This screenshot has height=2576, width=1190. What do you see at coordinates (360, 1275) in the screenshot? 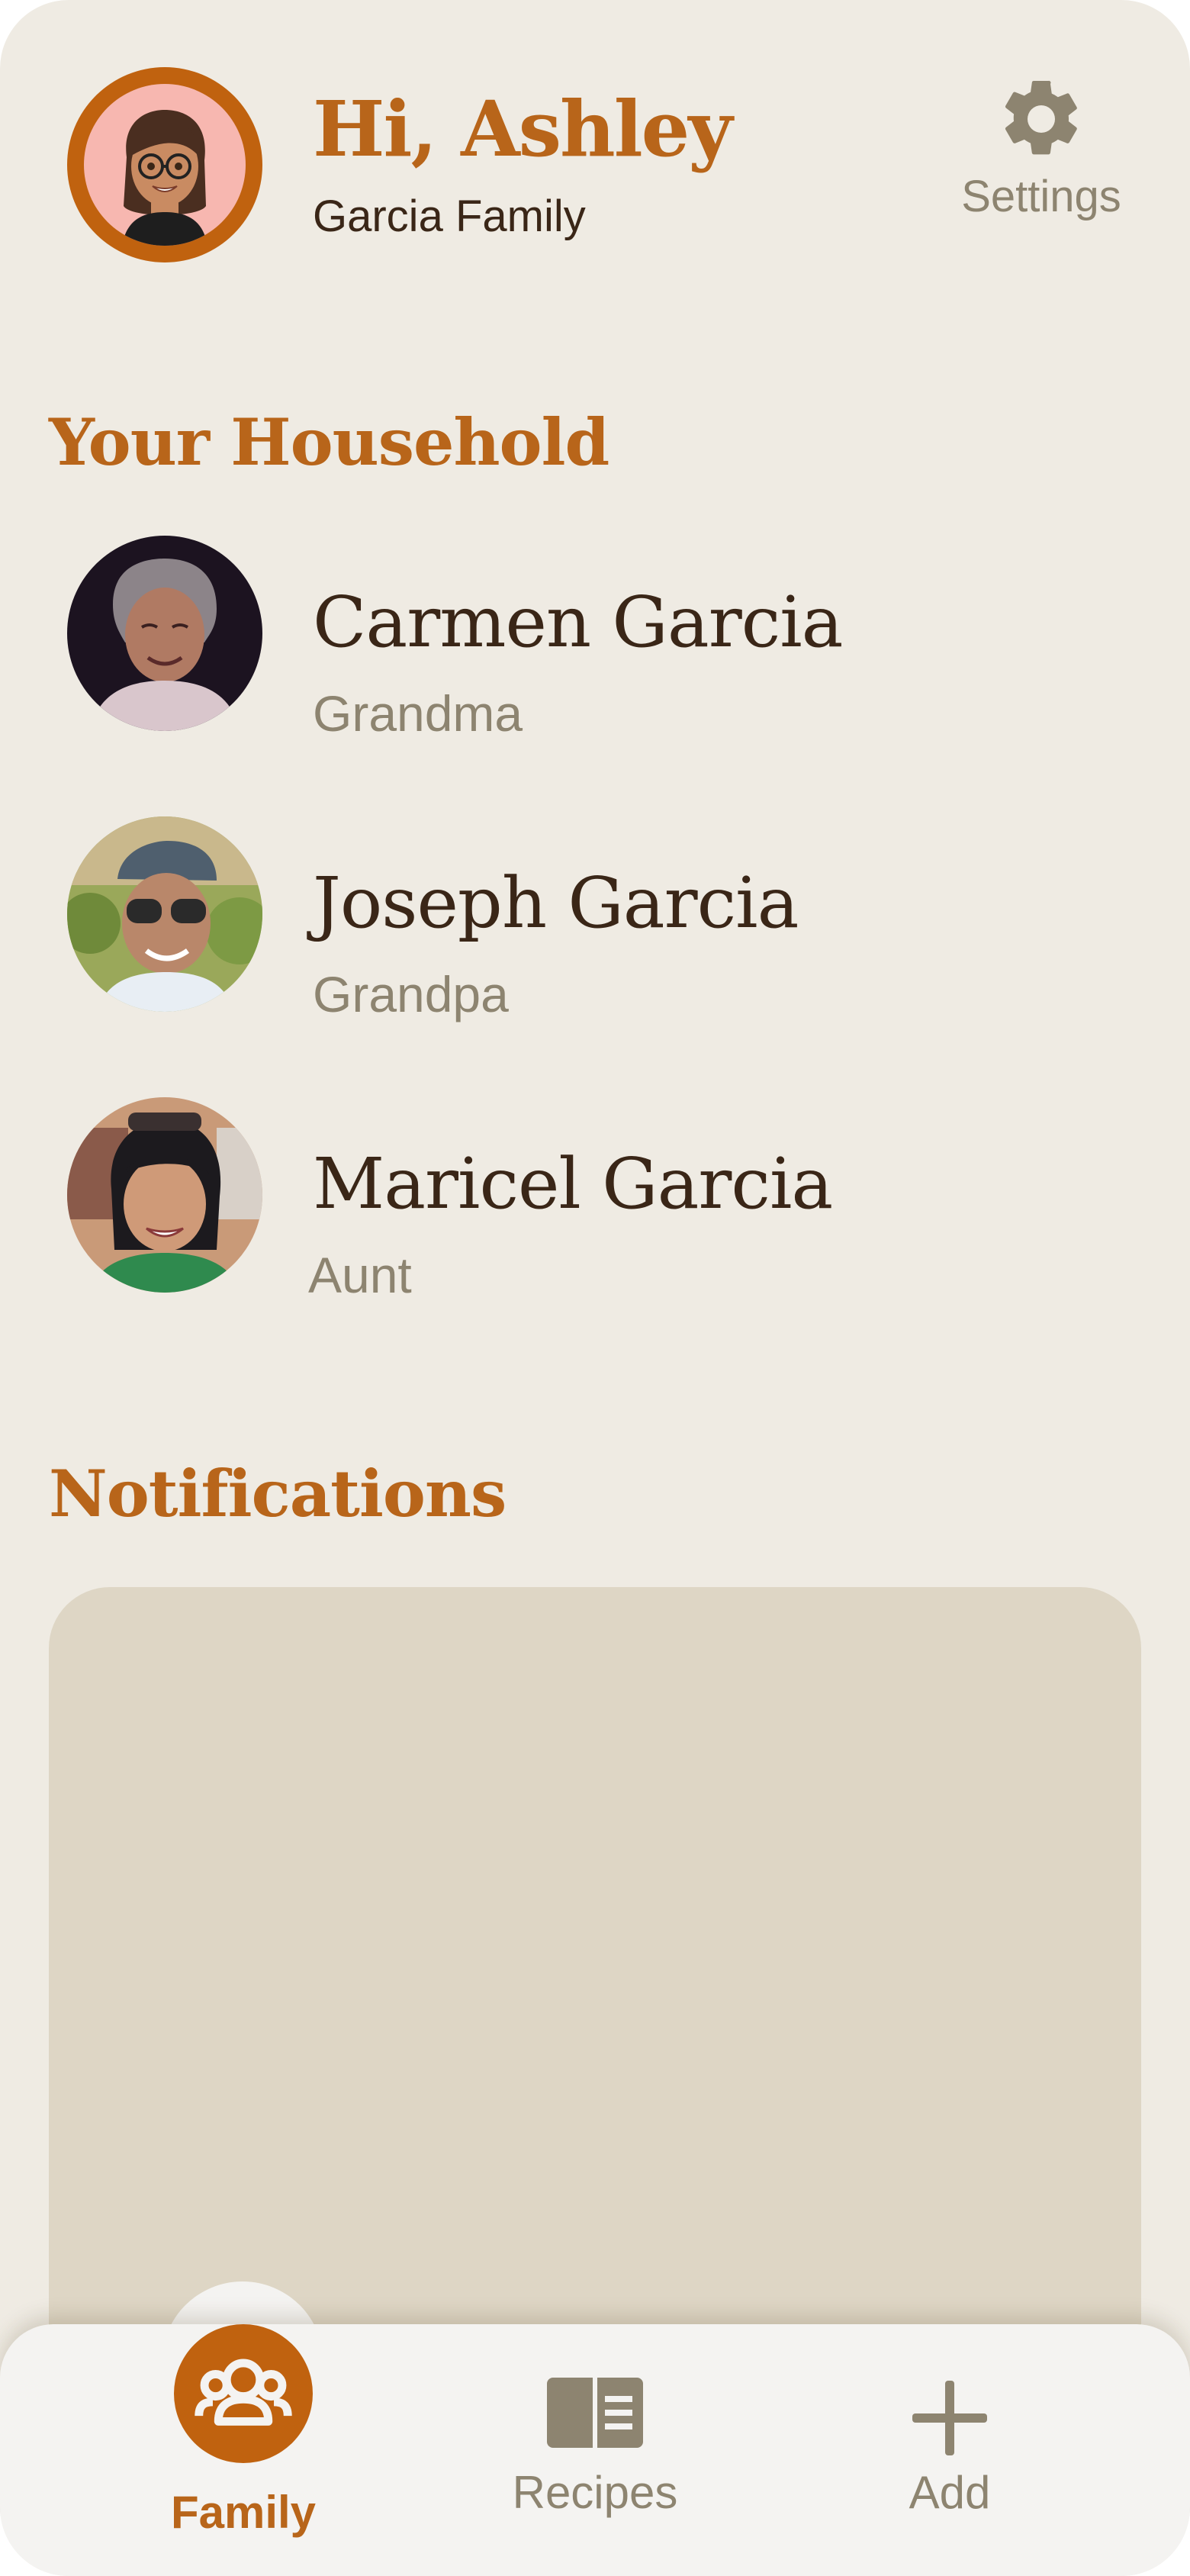
I see `member-relation: Aunt` at bounding box center [360, 1275].